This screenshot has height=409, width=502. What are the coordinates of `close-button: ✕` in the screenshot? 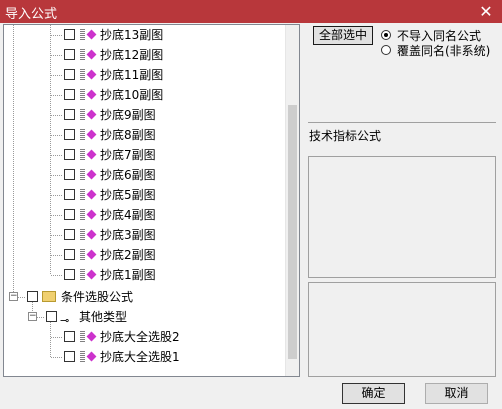 It's located at (486, 11).